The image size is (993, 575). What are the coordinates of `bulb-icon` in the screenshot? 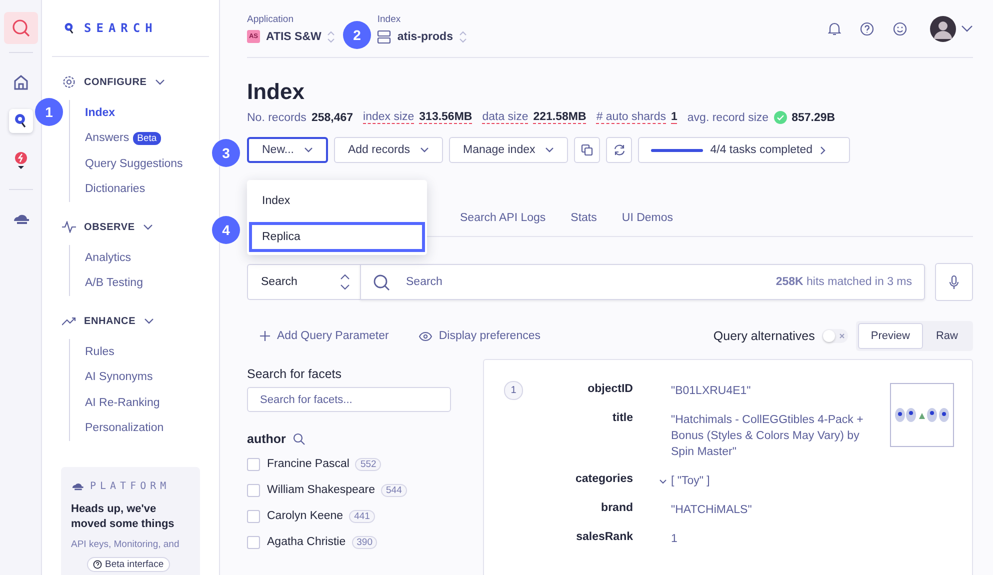 It's located at (21, 160).